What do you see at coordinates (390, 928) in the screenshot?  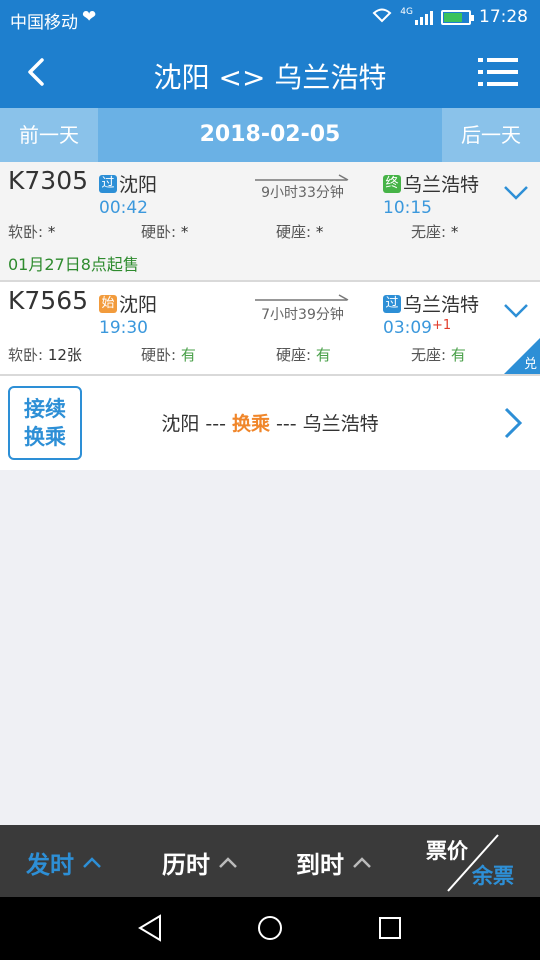 I see `nav-recent-icon` at bounding box center [390, 928].